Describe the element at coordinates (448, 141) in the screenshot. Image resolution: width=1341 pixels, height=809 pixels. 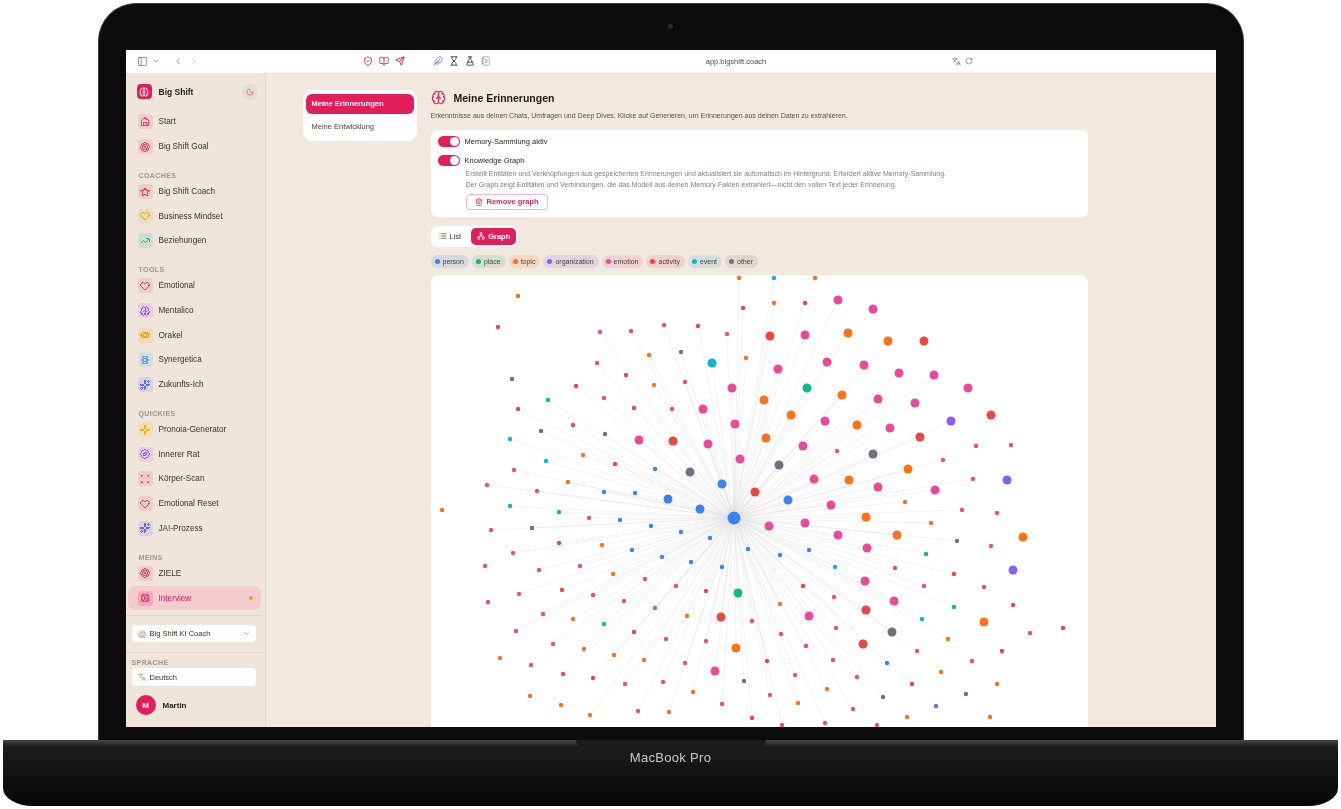
I see `toggle-switch` at that location.